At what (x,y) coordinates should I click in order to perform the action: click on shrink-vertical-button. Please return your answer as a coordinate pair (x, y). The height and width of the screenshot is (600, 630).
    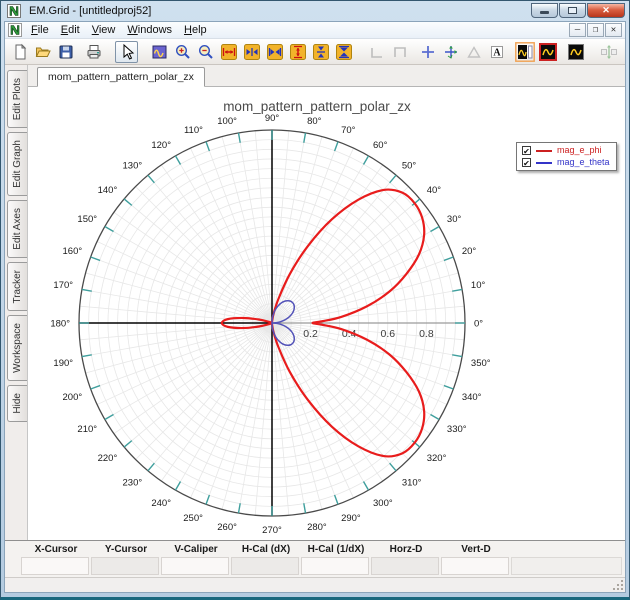
    Looking at the image, I should click on (343, 52).